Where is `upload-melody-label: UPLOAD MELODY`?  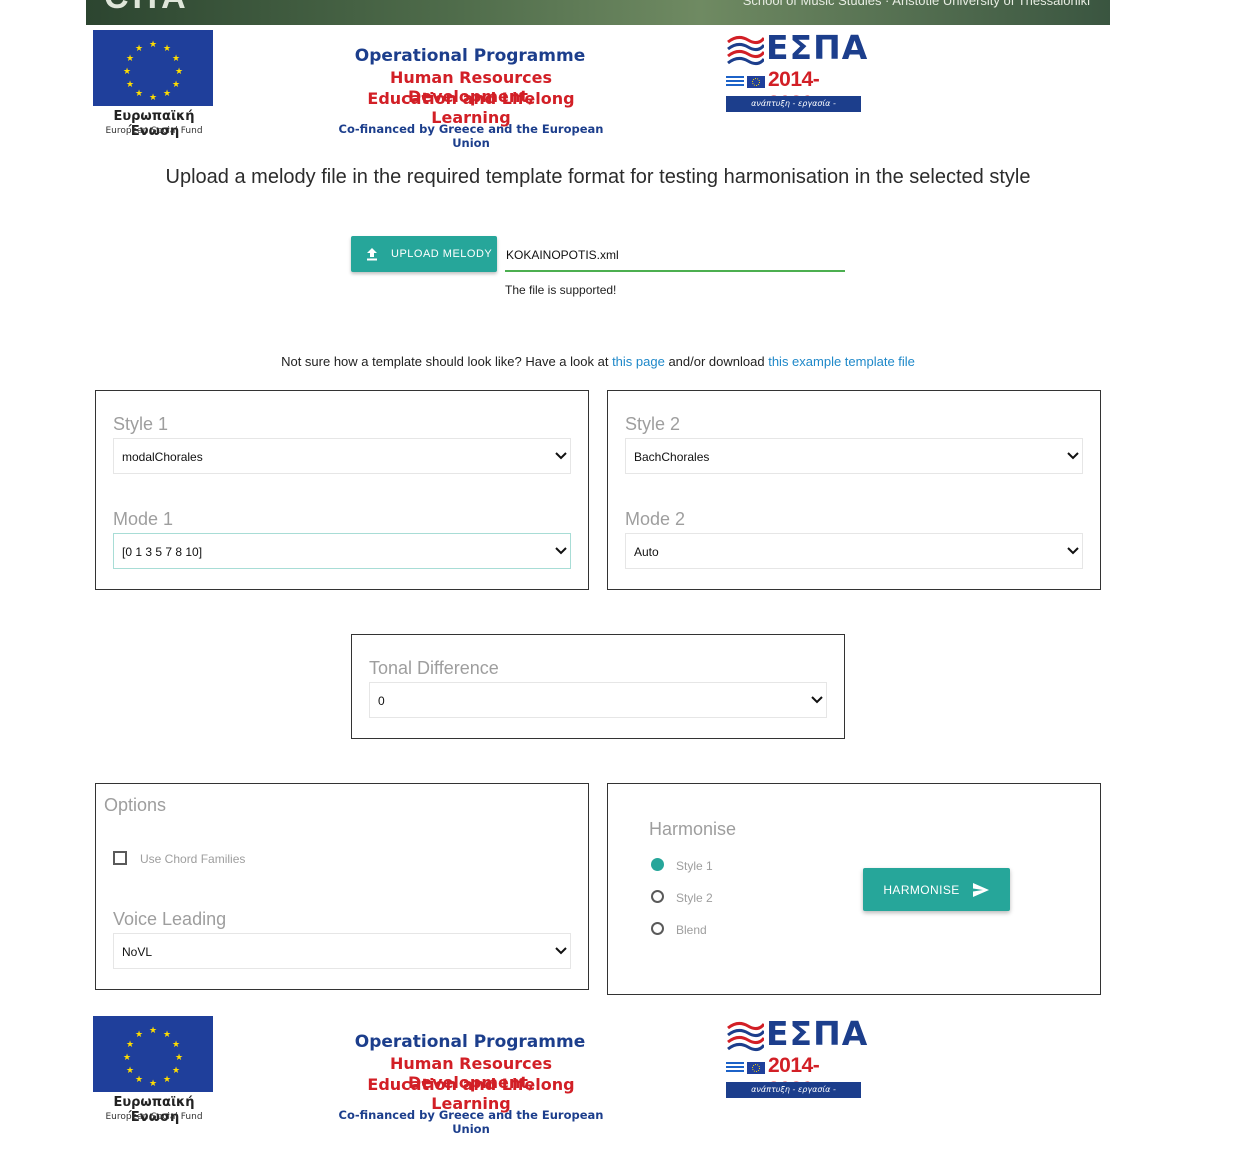
upload-melody-label: UPLOAD MELODY is located at coordinates (442, 254).